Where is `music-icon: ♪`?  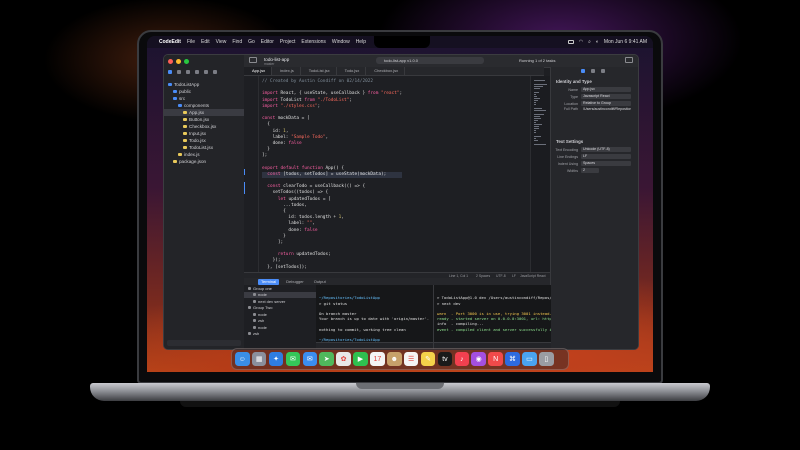
music-icon: ♪ is located at coordinates (462, 359).